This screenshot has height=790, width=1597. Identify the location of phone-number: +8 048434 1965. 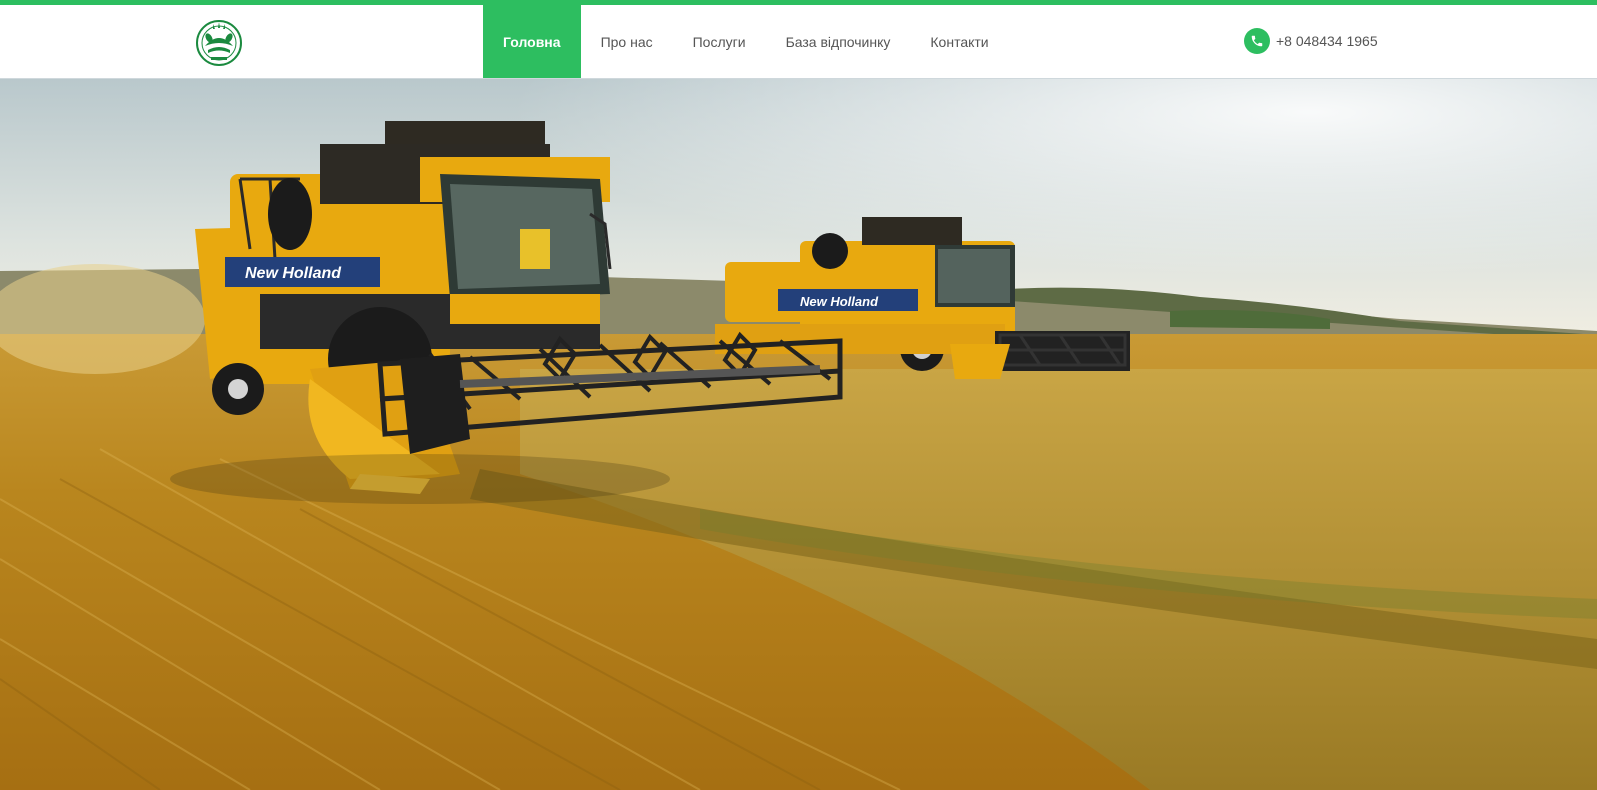
(1327, 41).